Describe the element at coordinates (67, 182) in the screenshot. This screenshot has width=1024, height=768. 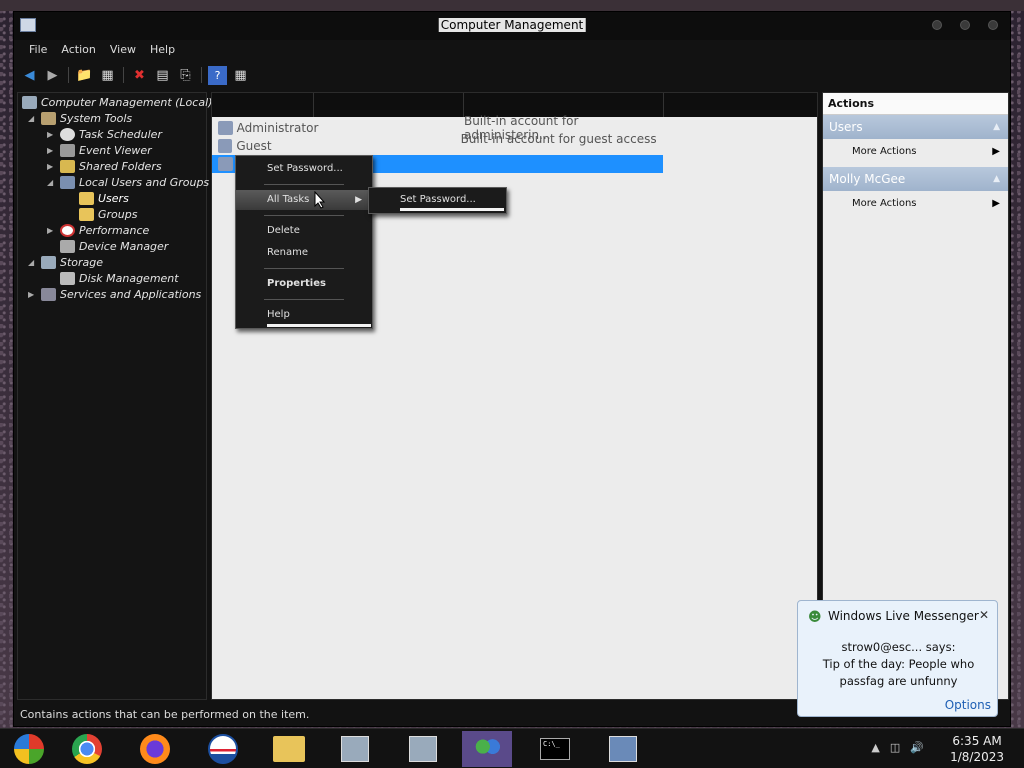
I see `users-group-icon` at that location.